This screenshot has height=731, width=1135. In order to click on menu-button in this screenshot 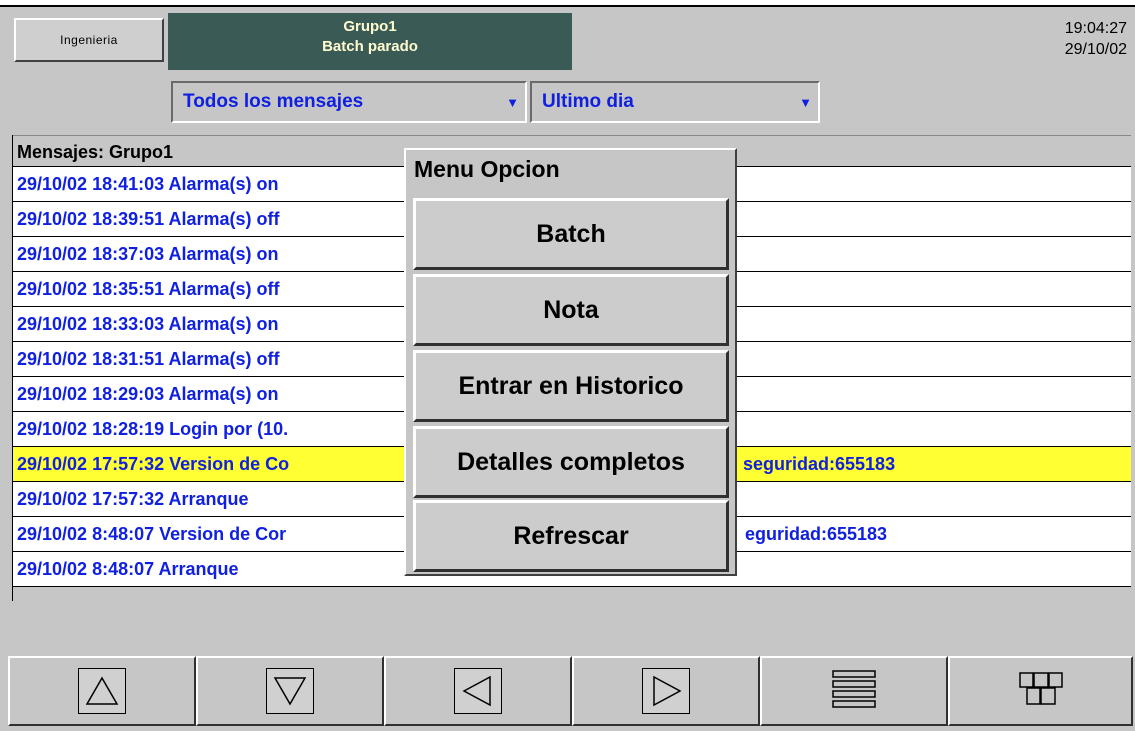, I will do `click(854, 691)`.